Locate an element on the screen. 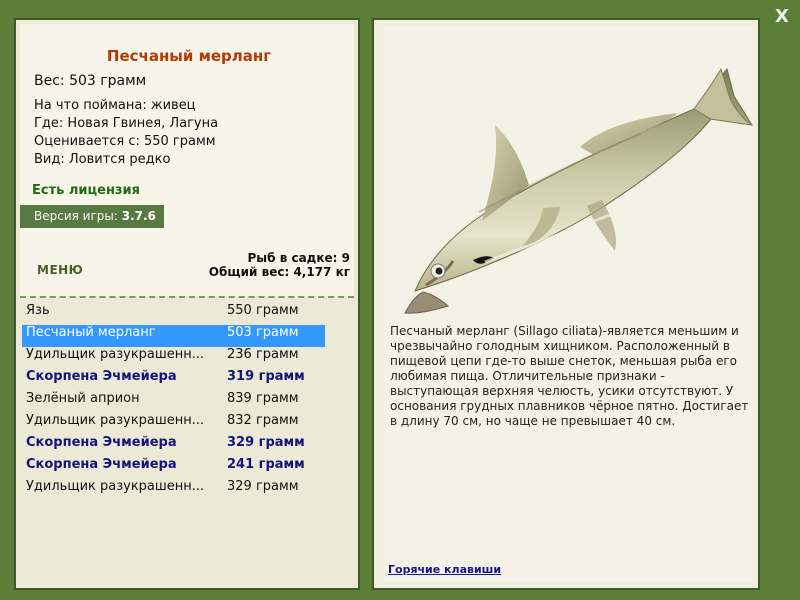  catch-list-row: Удильщик разукрашенн... 236 грамм is located at coordinates (173, 358).